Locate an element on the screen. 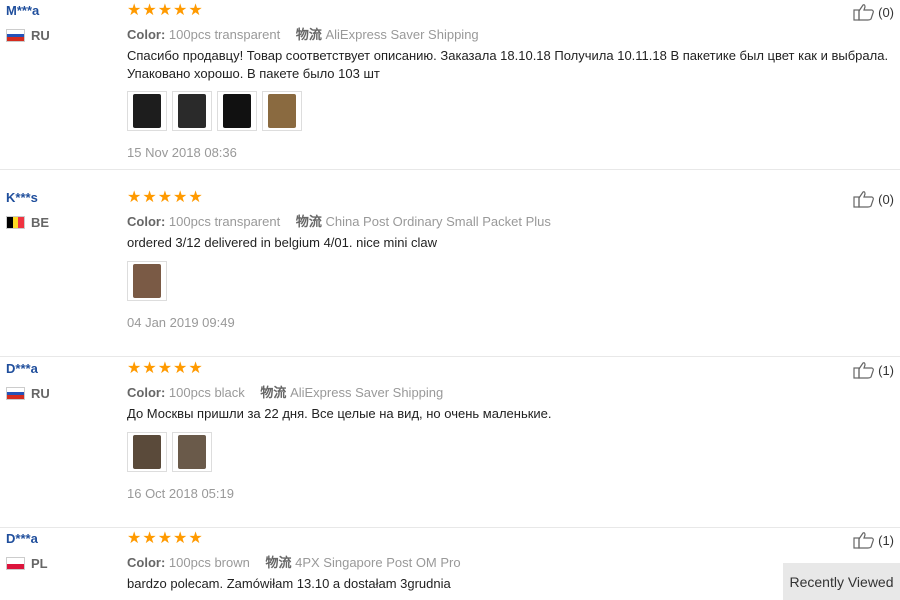  shipping-value: China Post Ordinary Small Packet Plus is located at coordinates (438, 221).